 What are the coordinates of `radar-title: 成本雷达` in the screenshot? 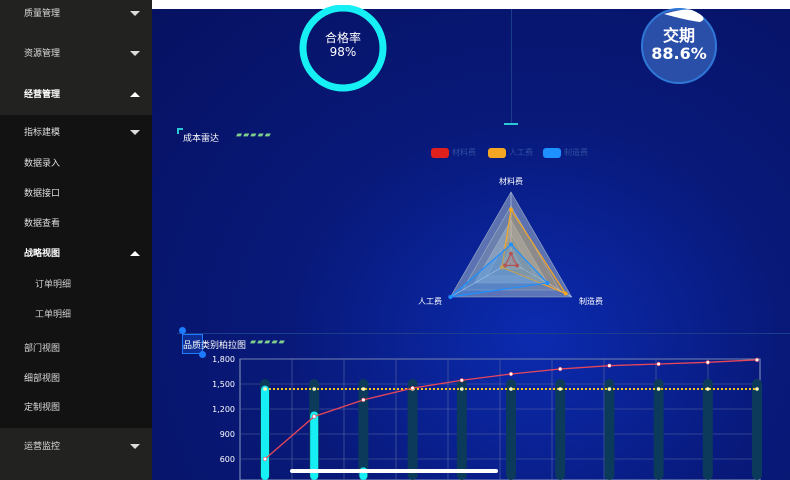 It's located at (201, 139).